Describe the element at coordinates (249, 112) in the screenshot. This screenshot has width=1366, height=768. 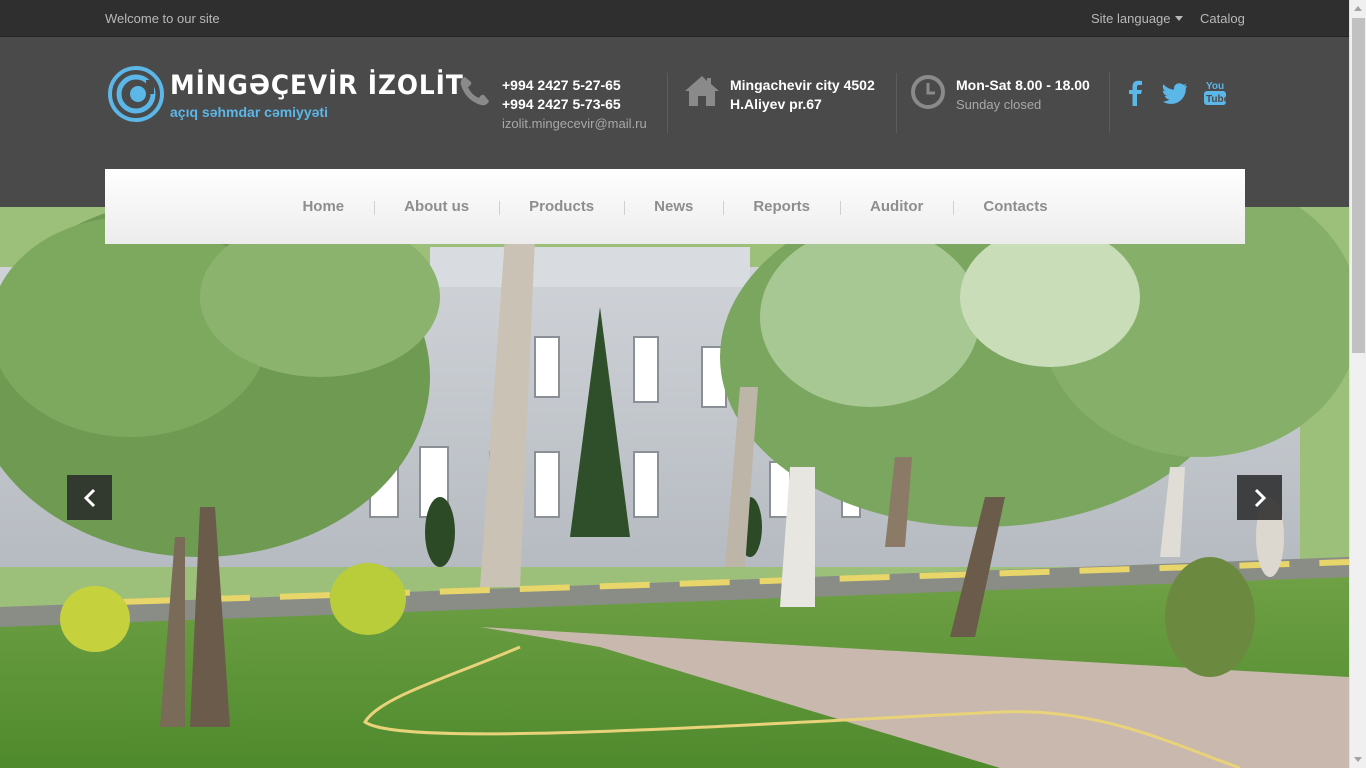
I see `logo-subtitle: açıq səhmdar cəmiyyəti` at that location.